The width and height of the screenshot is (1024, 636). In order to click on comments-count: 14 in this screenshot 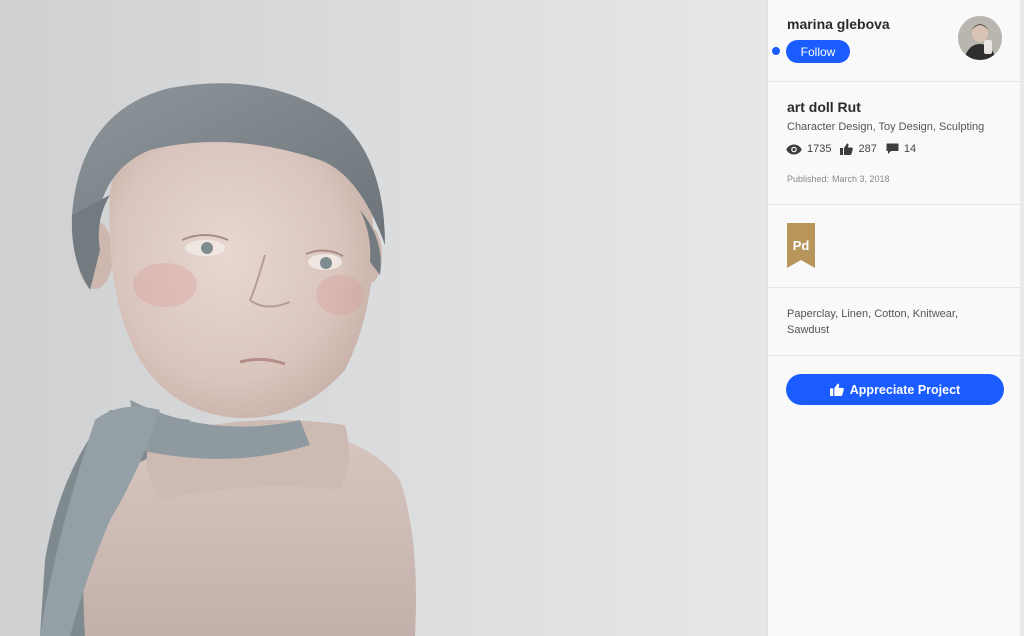, I will do `click(910, 149)`.